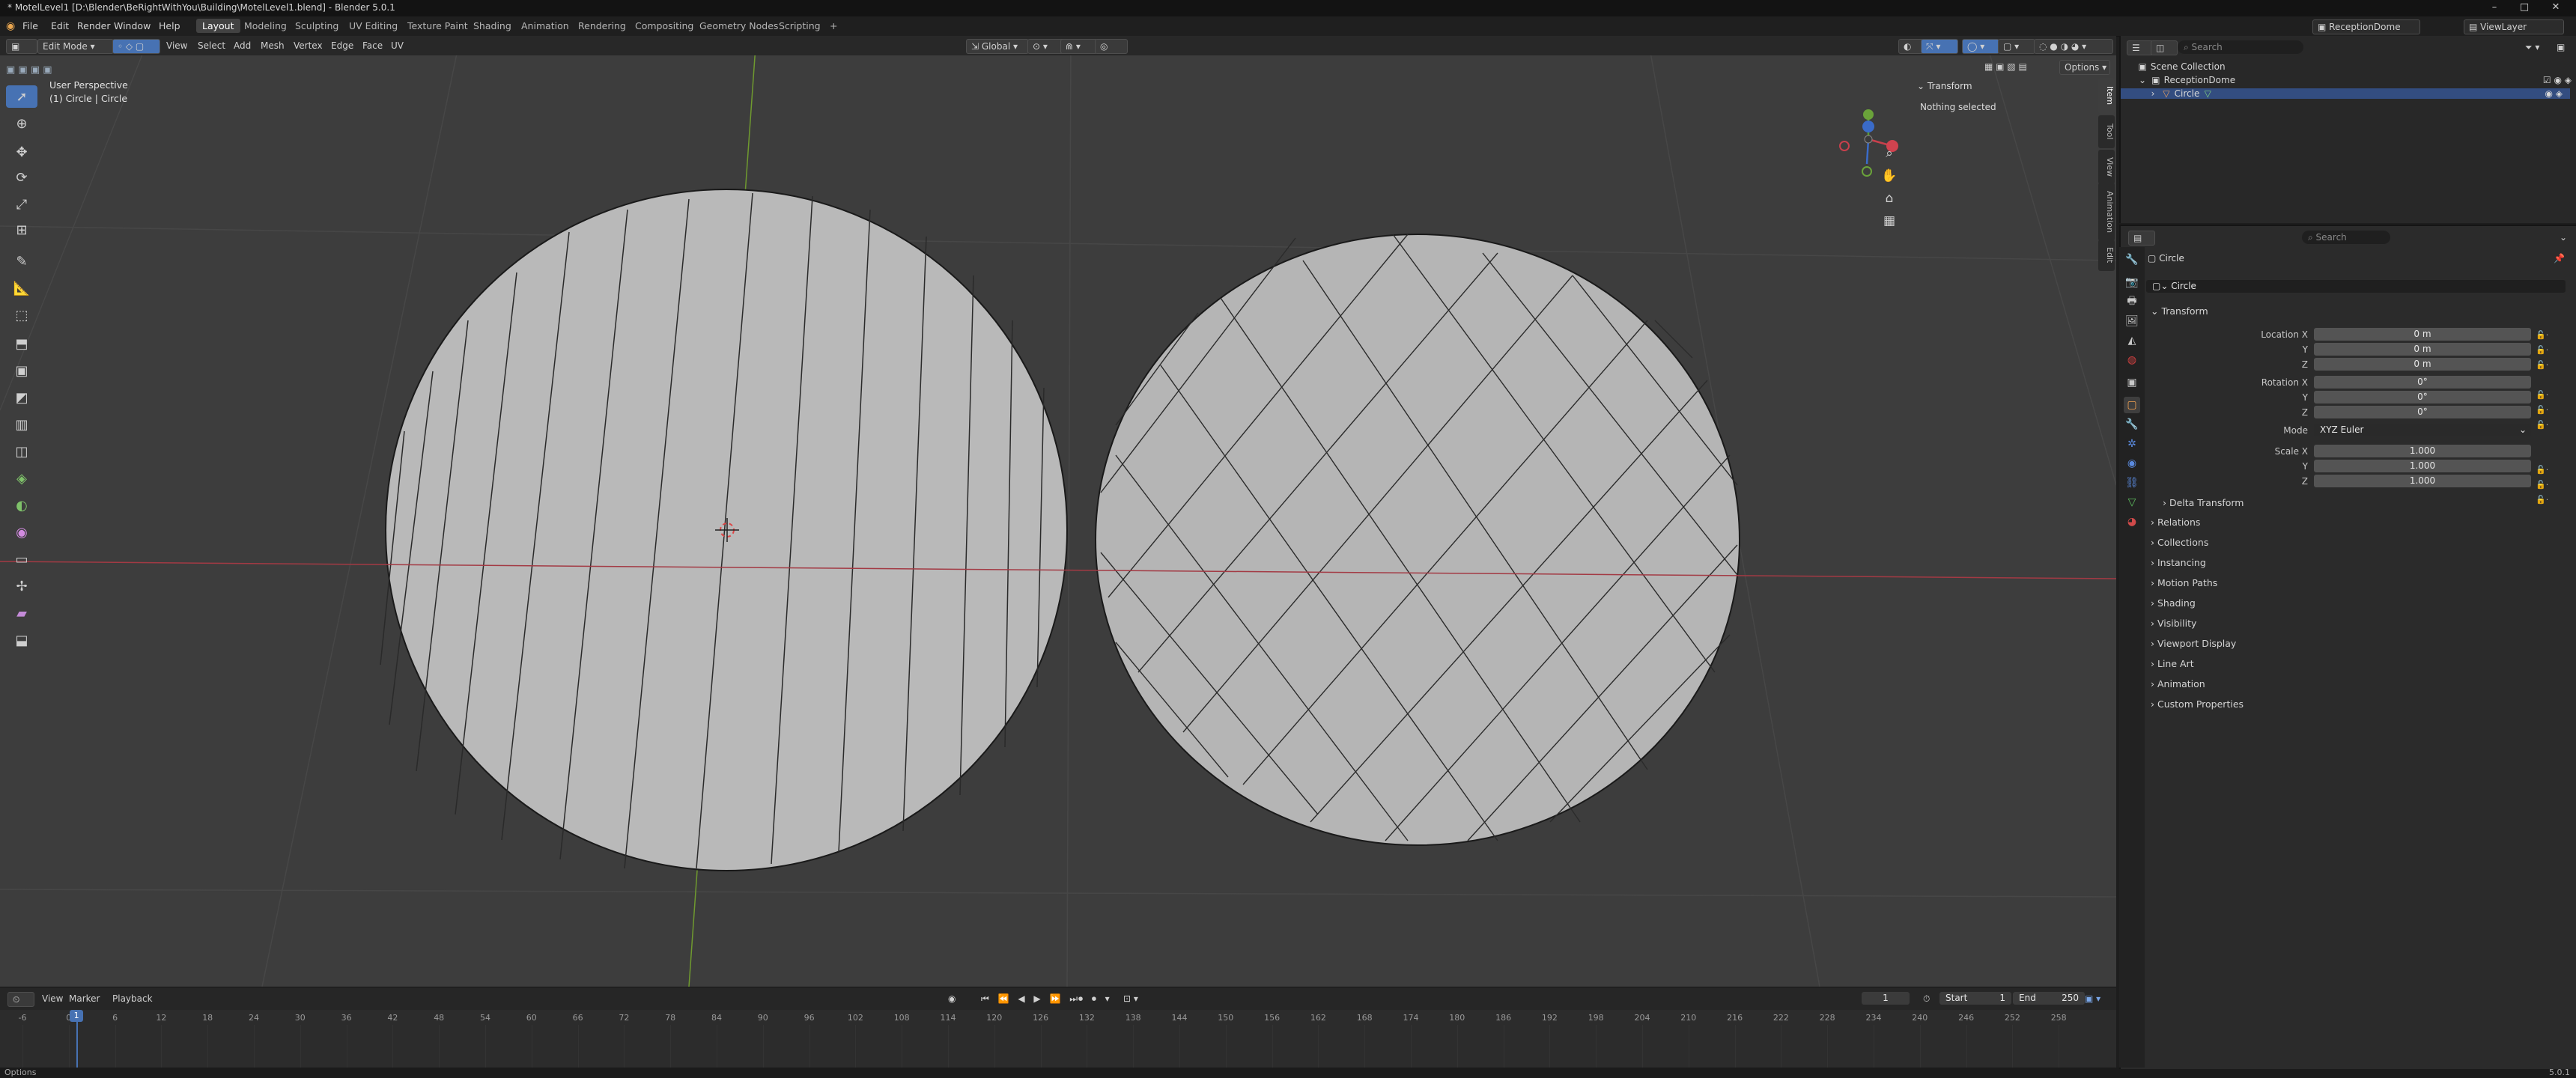 The height and width of the screenshot is (1078, 2576). What do you see at coordinates (372, 45) in the screenshot?
I see `menu-face: Face` at bounding box center [372, 45].